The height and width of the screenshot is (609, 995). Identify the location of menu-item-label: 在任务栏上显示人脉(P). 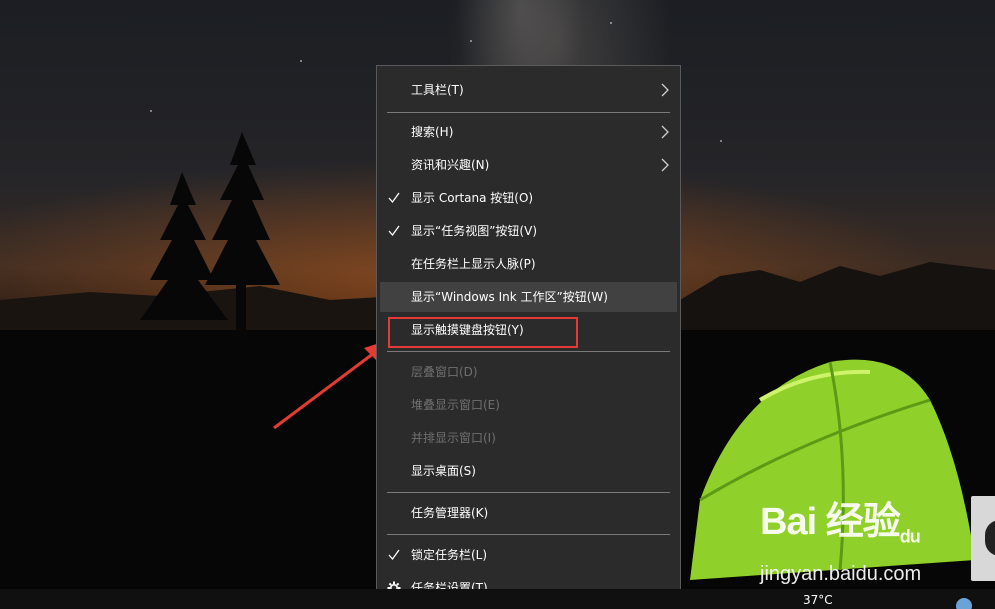
(473, 264).